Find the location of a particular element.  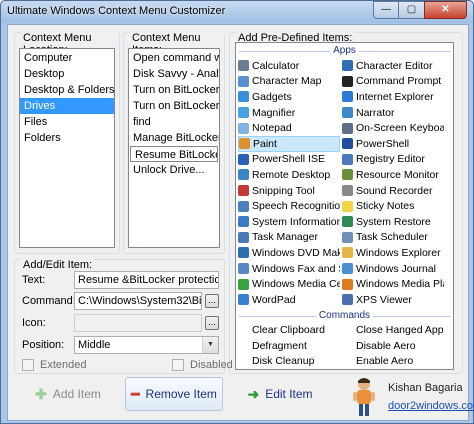

predefined-app-item: XPS Viewer is located at coordinates (393, 300).